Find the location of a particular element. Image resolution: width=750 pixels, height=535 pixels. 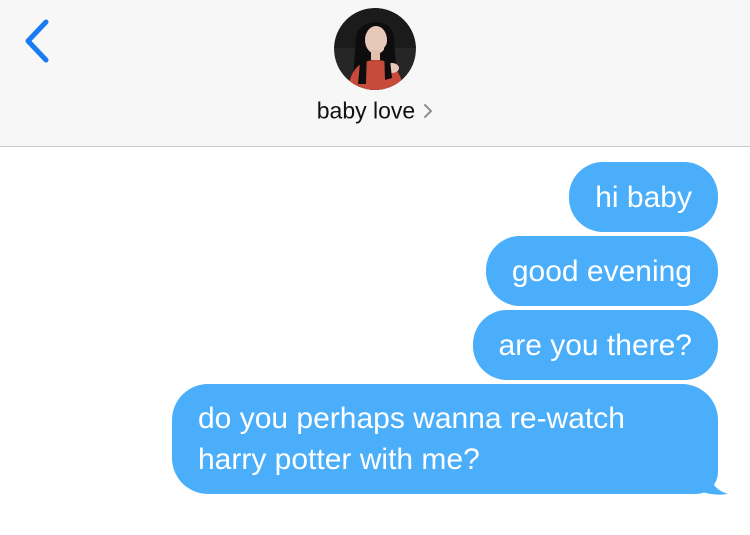

message-bubble: hi baby is located at coordinates (643, 197).